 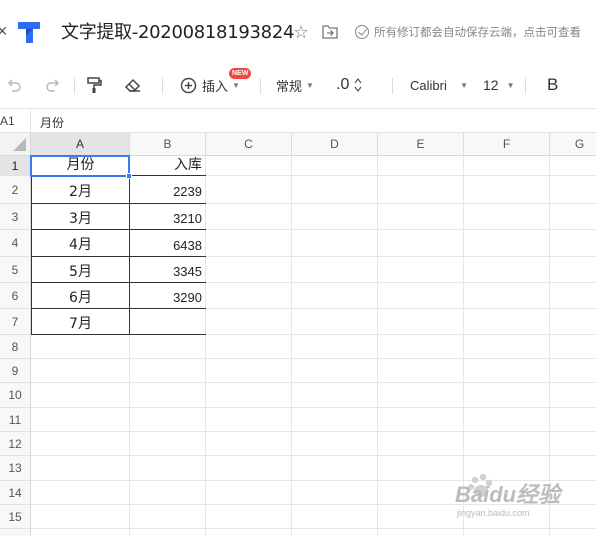 What do you see at coordinates (343, 84) in the screenshot?
I see `decimal-label: .0` at bounding box center [343, 84].